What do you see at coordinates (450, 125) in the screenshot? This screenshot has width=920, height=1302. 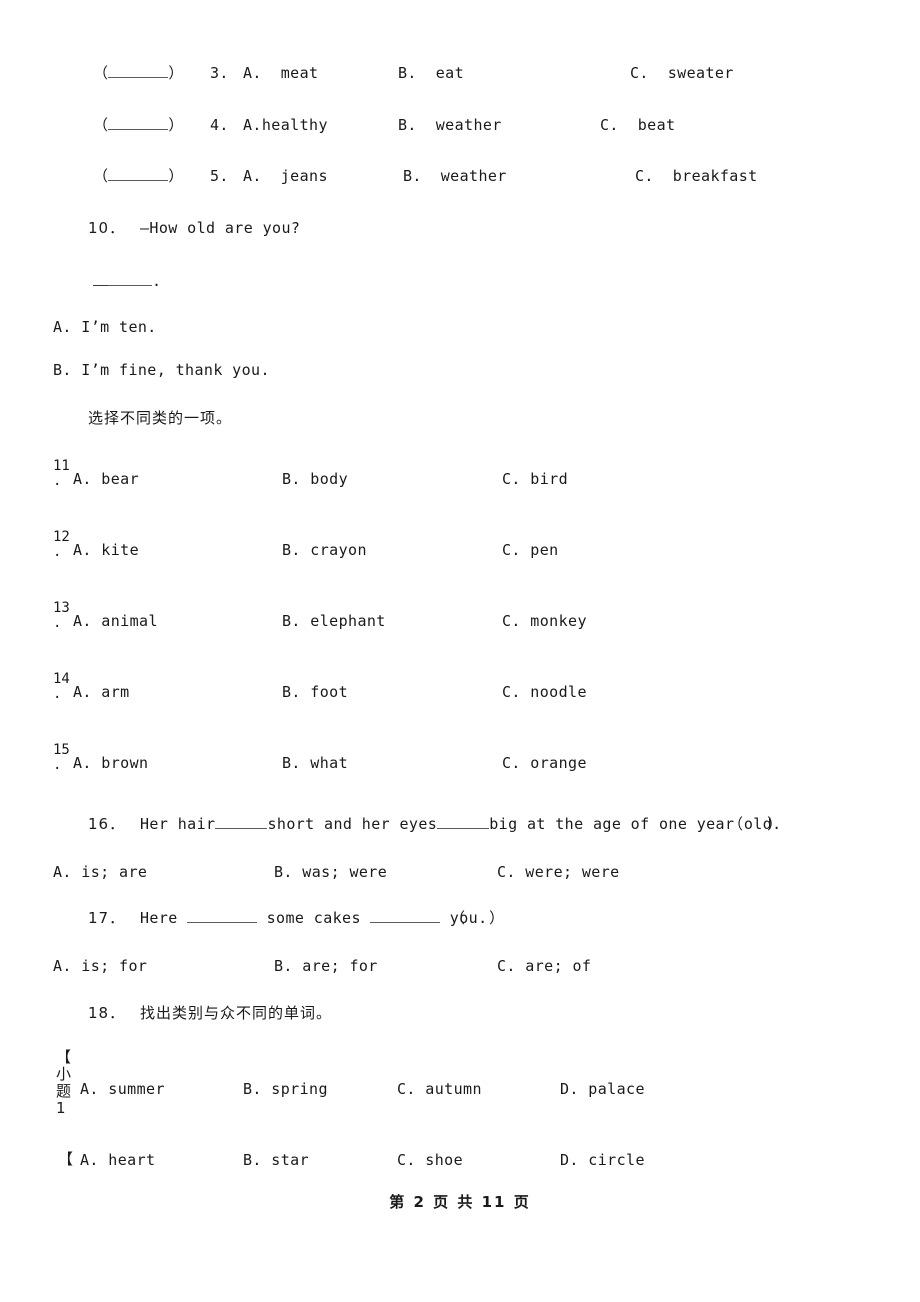 I see `option-4b: B. weather` at bounding box center [450, 125].